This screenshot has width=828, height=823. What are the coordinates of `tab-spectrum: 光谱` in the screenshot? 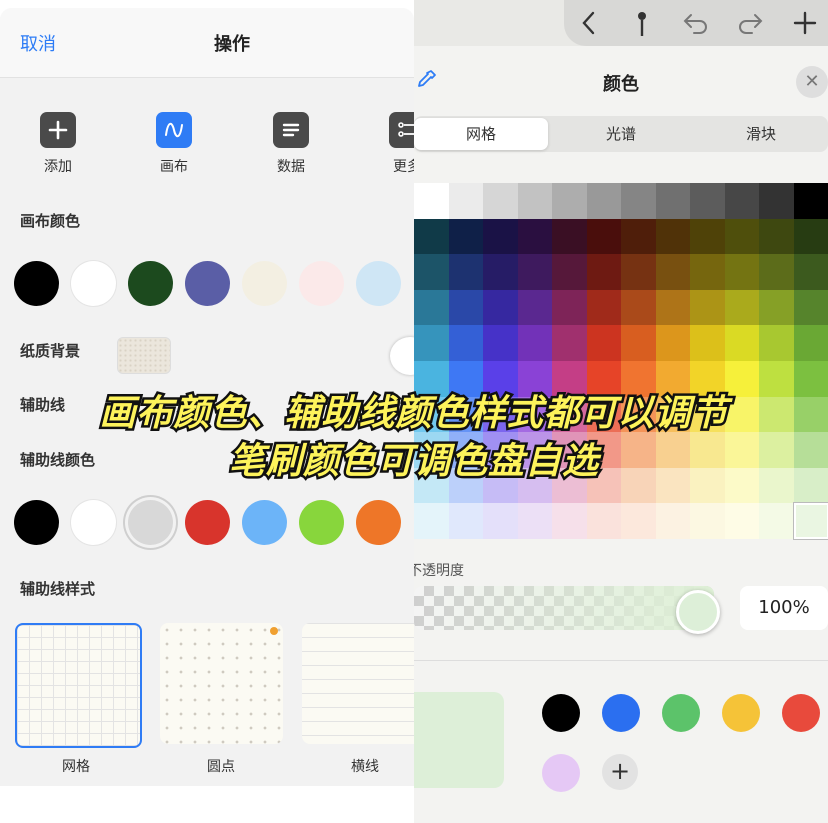 It's located at (621, 134).